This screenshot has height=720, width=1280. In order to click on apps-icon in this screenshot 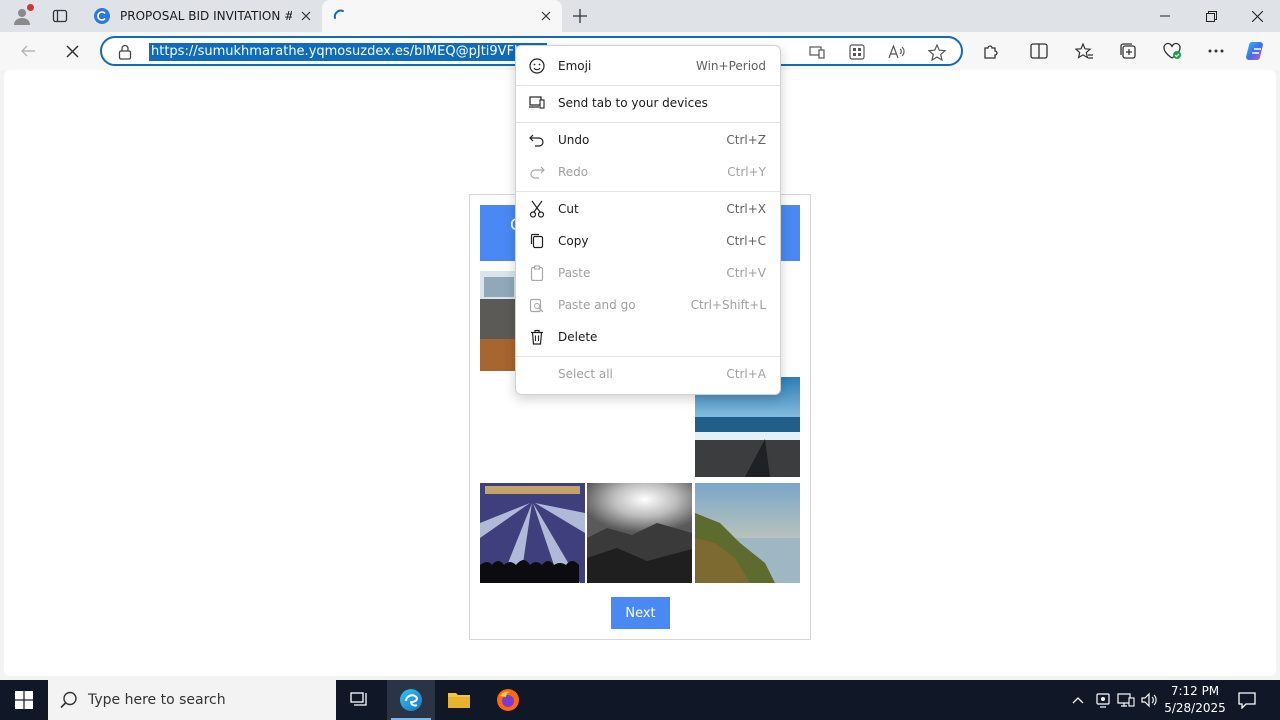, I will do `click(857, 52)`.